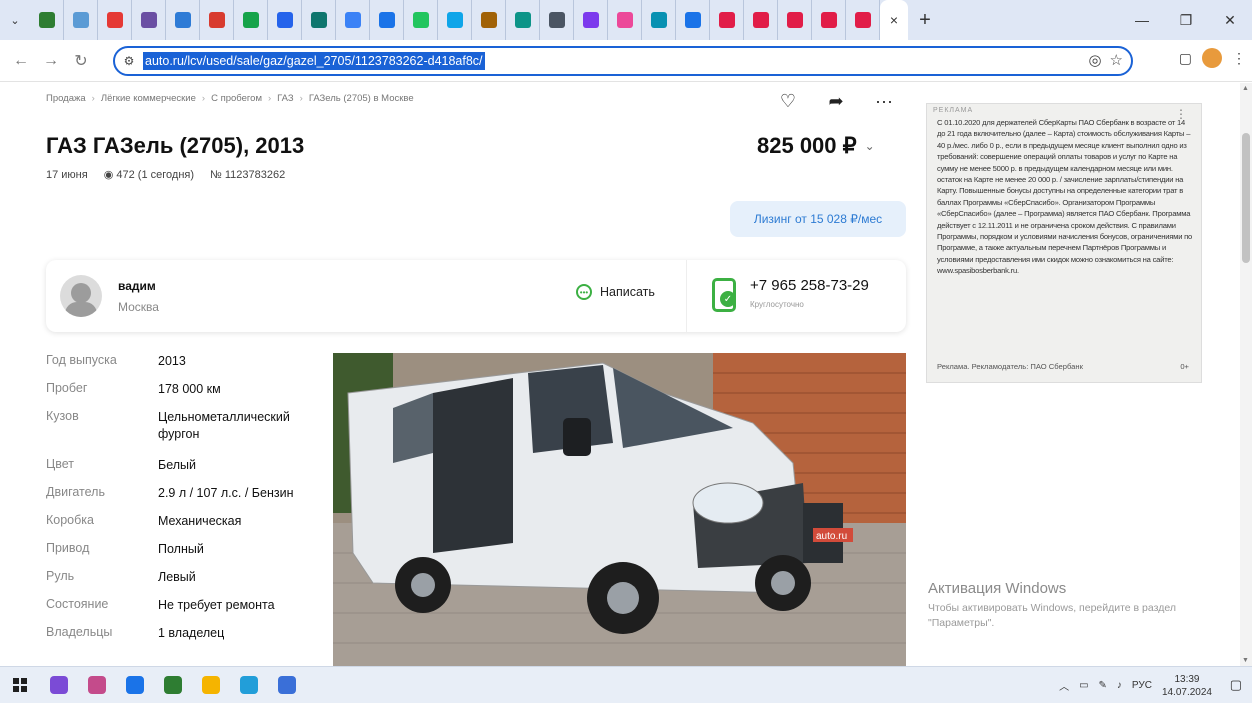  I want to click on photo-watermark: auto.ru, so click(831, 536).